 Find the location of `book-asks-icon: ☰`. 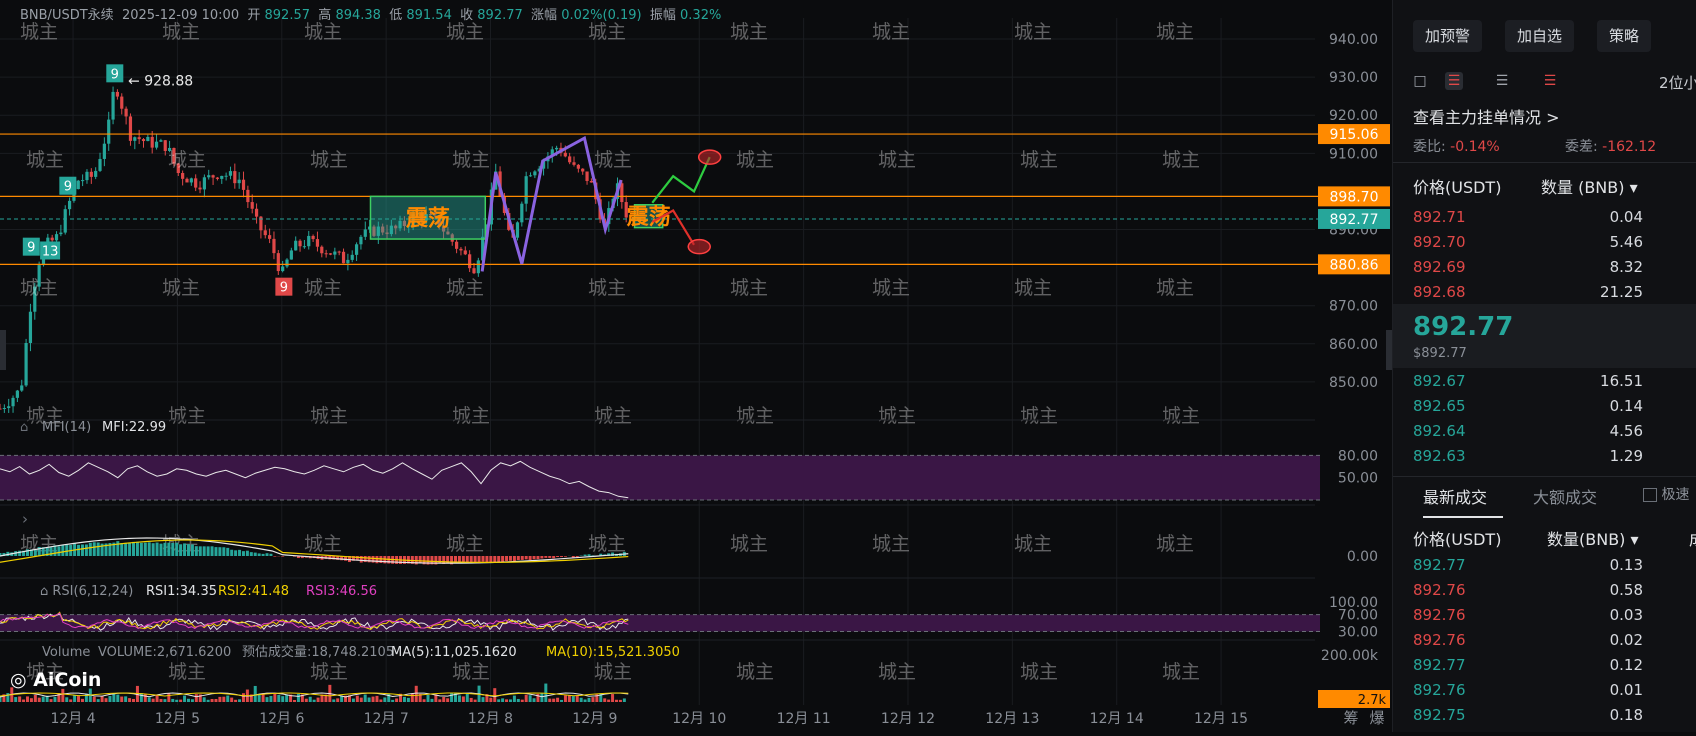

book-asks-icon: ☰ is located at coordinates (1550, 81).